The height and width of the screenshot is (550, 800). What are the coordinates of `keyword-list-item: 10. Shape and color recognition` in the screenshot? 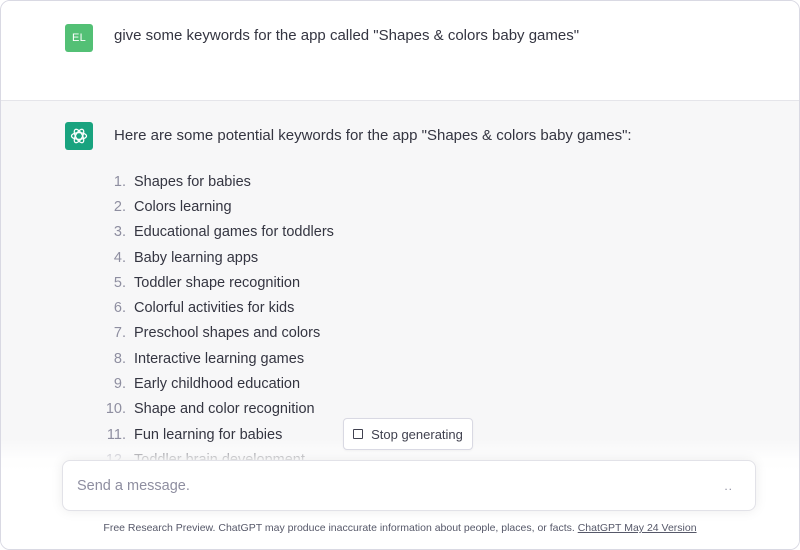 It's located at (217, 409).